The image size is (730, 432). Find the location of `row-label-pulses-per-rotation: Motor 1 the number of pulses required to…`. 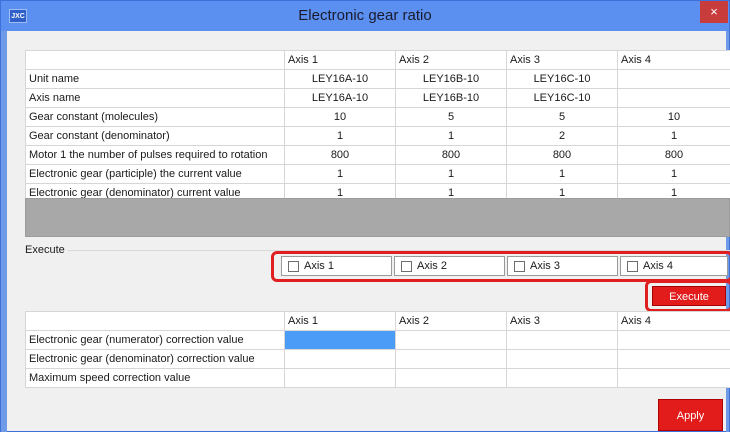

row-label-pulses-per-rotation: Motor 1 the number of pulses required to… is located at coordinates (155, 155).